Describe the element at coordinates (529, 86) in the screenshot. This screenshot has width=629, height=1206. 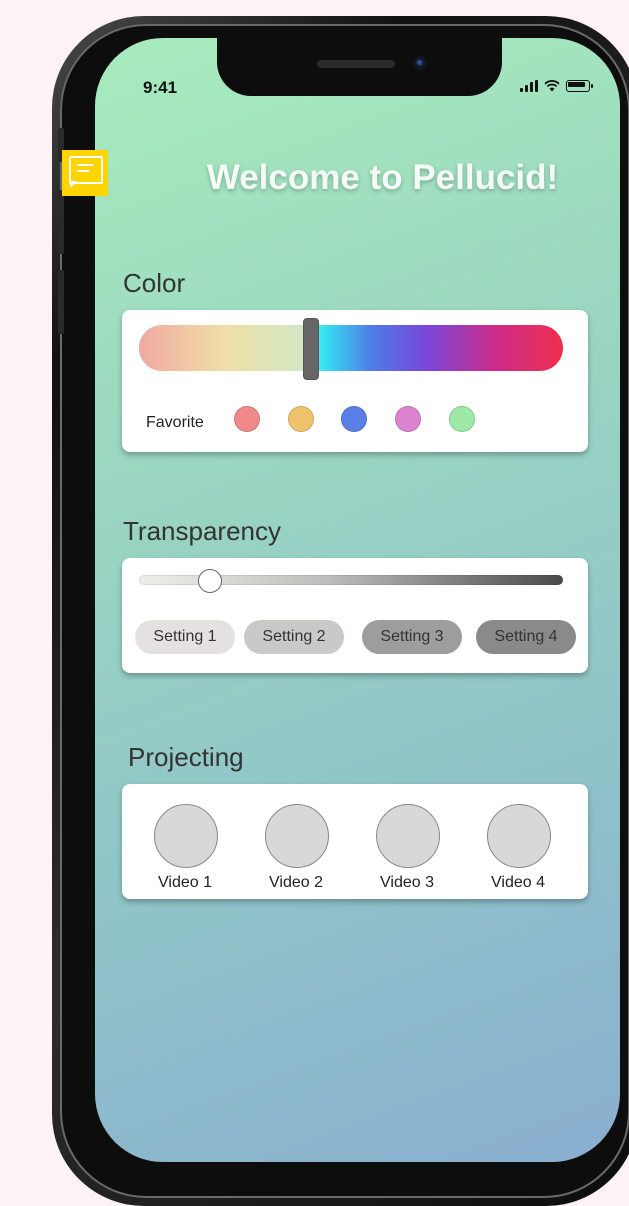
I see `signal-icon` at that location.